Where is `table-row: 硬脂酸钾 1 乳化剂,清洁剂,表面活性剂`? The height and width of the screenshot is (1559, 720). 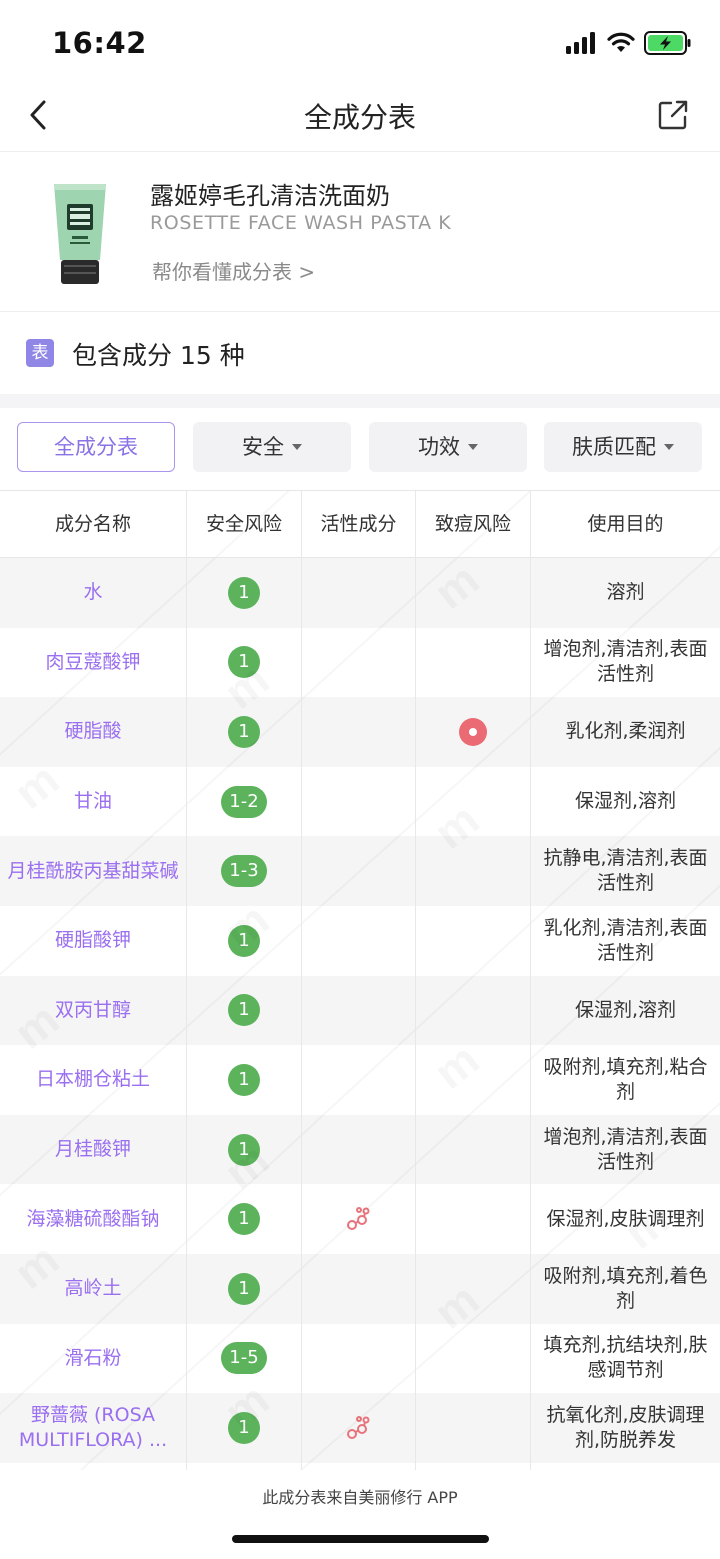
table-row: 硬脂酸钾 1 乳化剂,清洁剂,表面活性剂 is located at coordinates (360, 941).